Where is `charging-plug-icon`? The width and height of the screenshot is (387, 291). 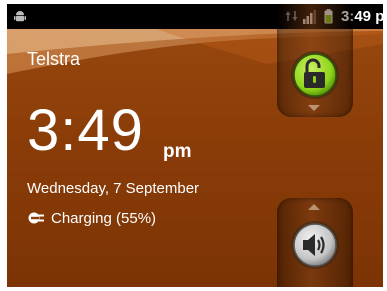 charging-plug-icon is located at coordinates (36, 218).